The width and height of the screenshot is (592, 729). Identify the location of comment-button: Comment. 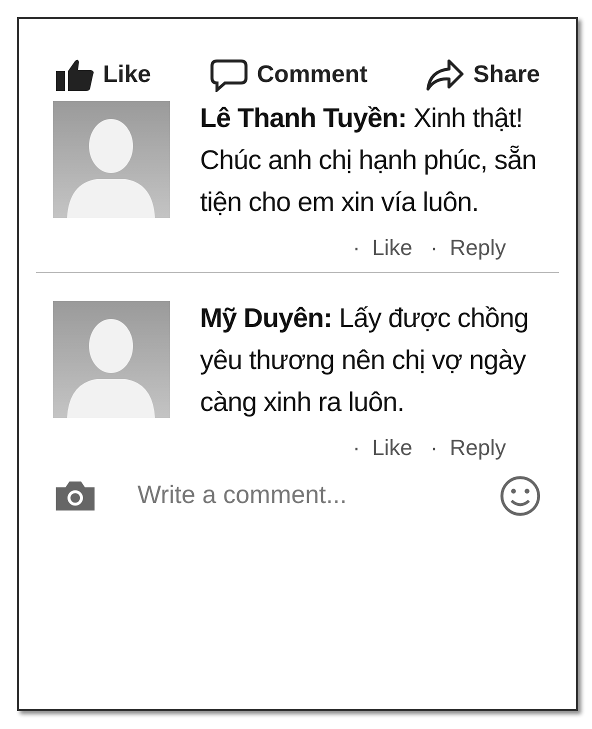
(288, 75).